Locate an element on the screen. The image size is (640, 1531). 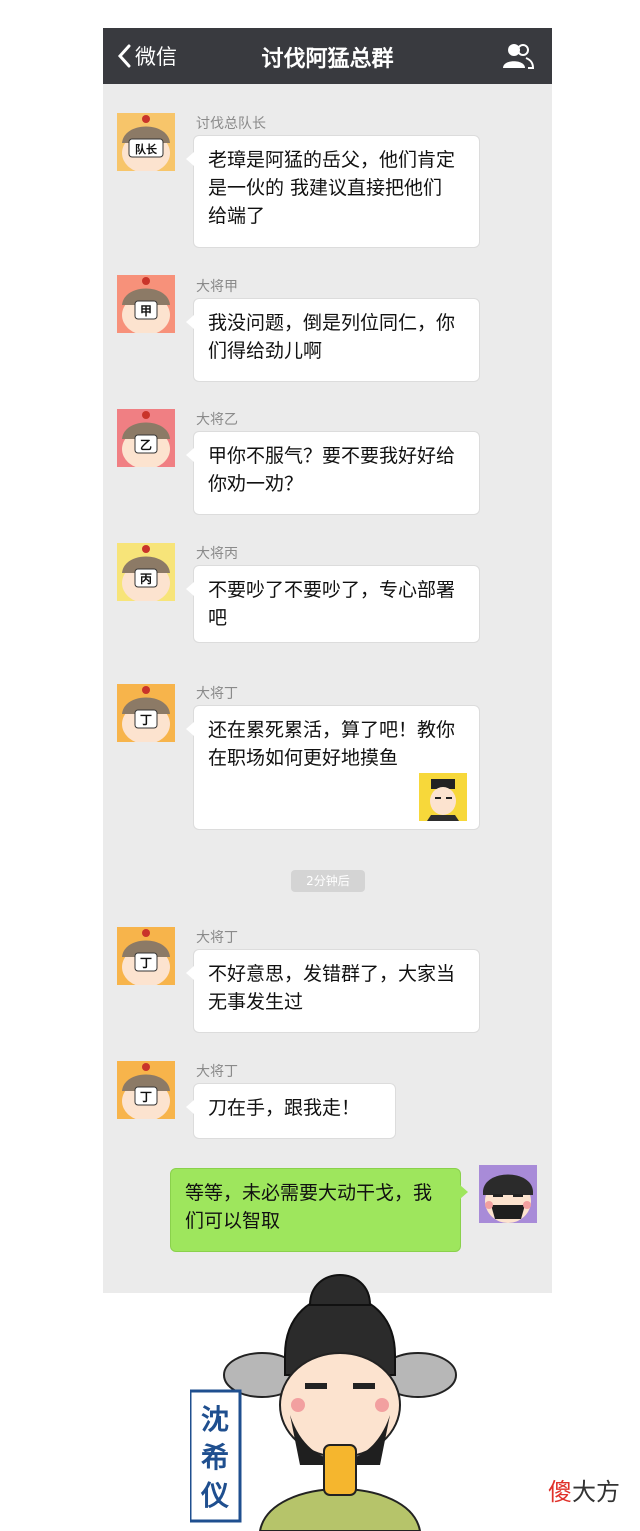
message-line: 你劝一劝？ is located at coordinates (256, 484).